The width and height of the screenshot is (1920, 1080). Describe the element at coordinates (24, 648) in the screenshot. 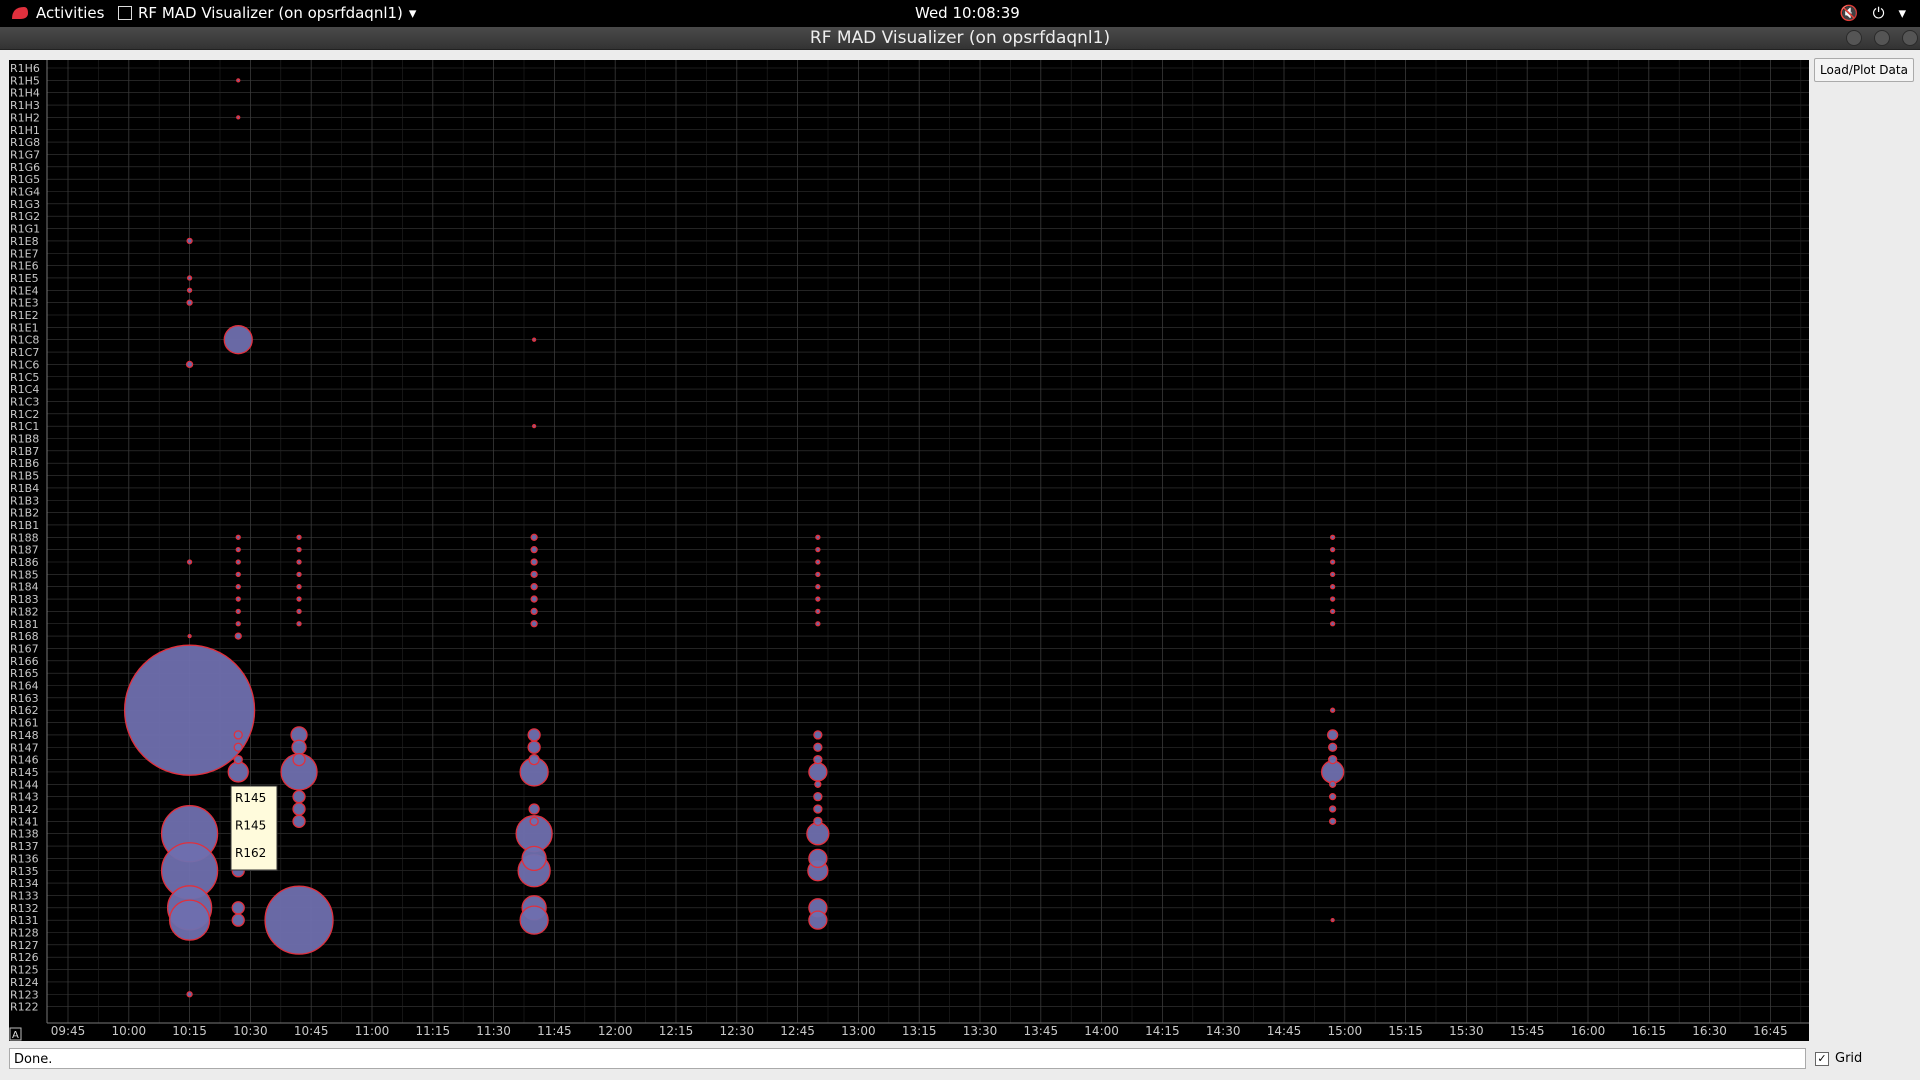

I see `y-tick-label: R167` at that location.